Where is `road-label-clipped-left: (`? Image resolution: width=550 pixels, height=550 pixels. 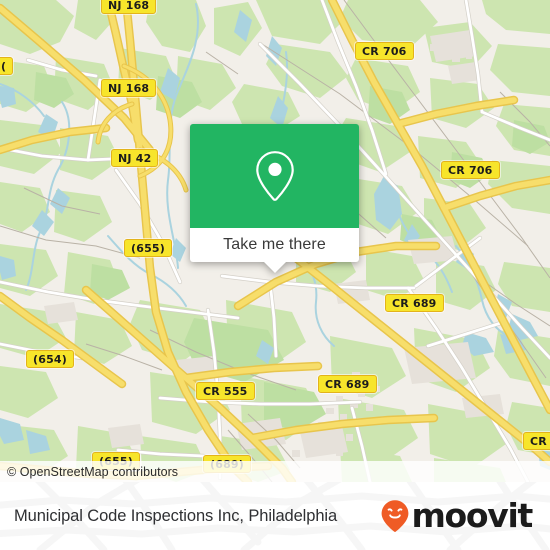 road-label-clipped-left: ( is located at coordinates (7, 66).